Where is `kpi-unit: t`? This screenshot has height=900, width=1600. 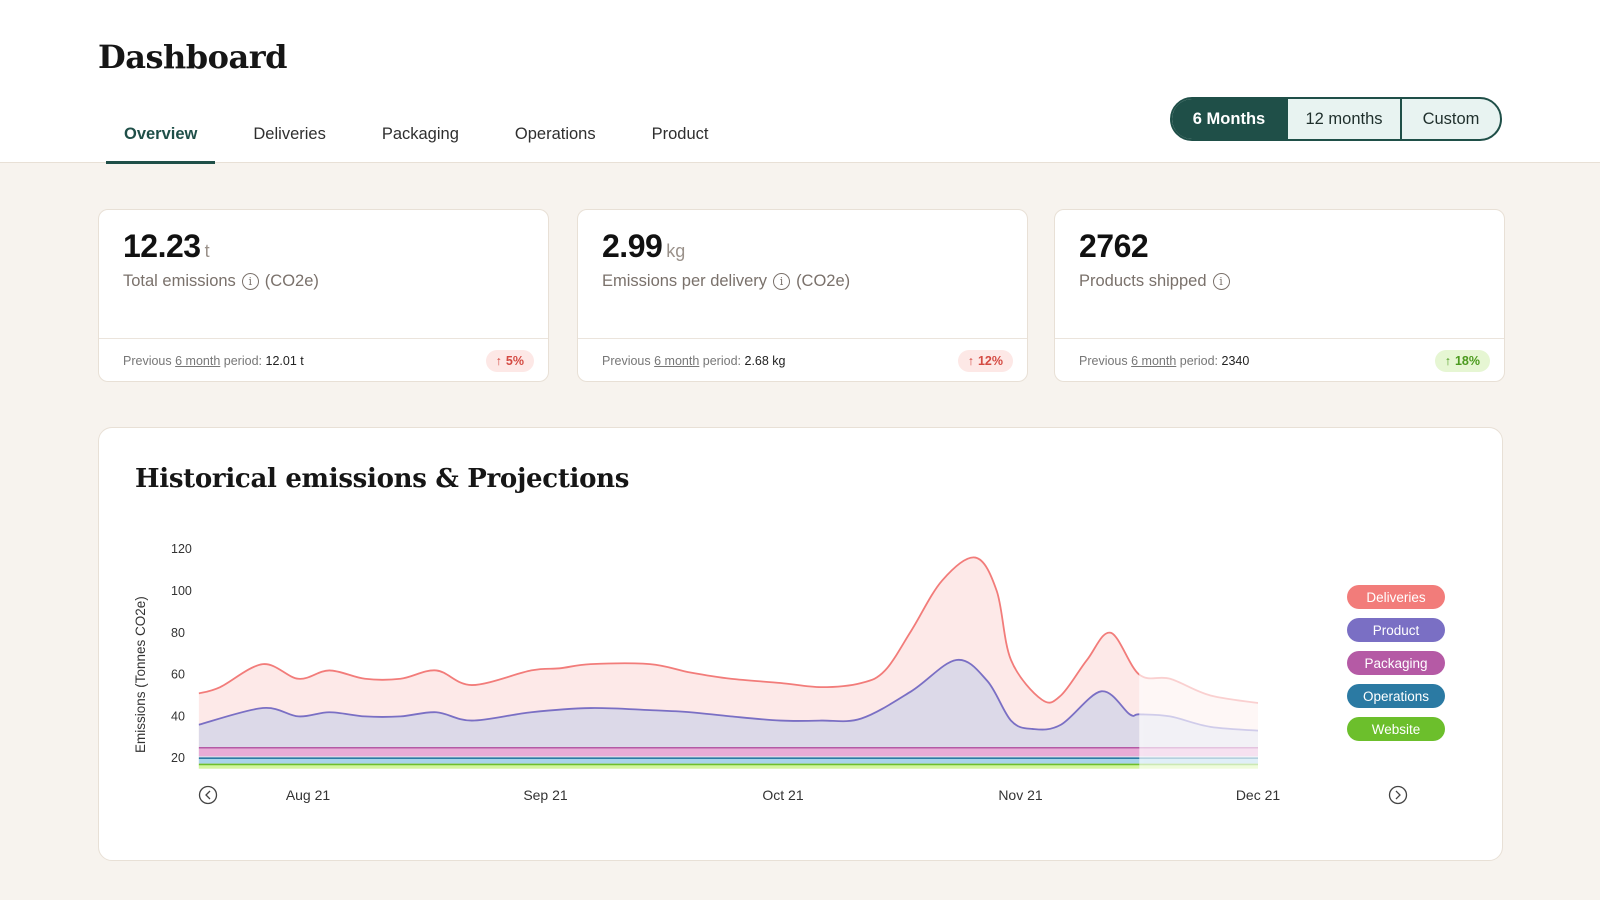
kpi-unit: t is located at coordinates (207, 251).